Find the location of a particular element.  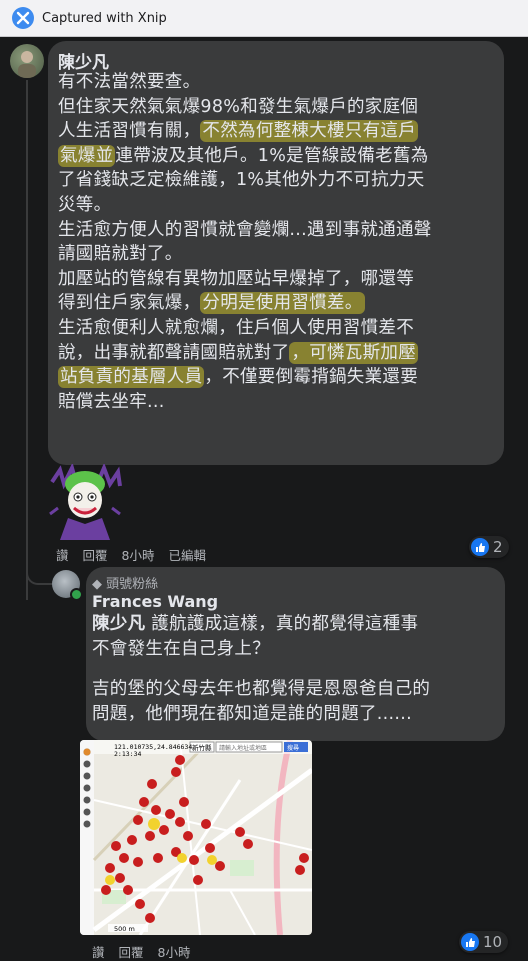

reply-actions: 讚 回覆 8小時 is located at coordinates (141, 951).